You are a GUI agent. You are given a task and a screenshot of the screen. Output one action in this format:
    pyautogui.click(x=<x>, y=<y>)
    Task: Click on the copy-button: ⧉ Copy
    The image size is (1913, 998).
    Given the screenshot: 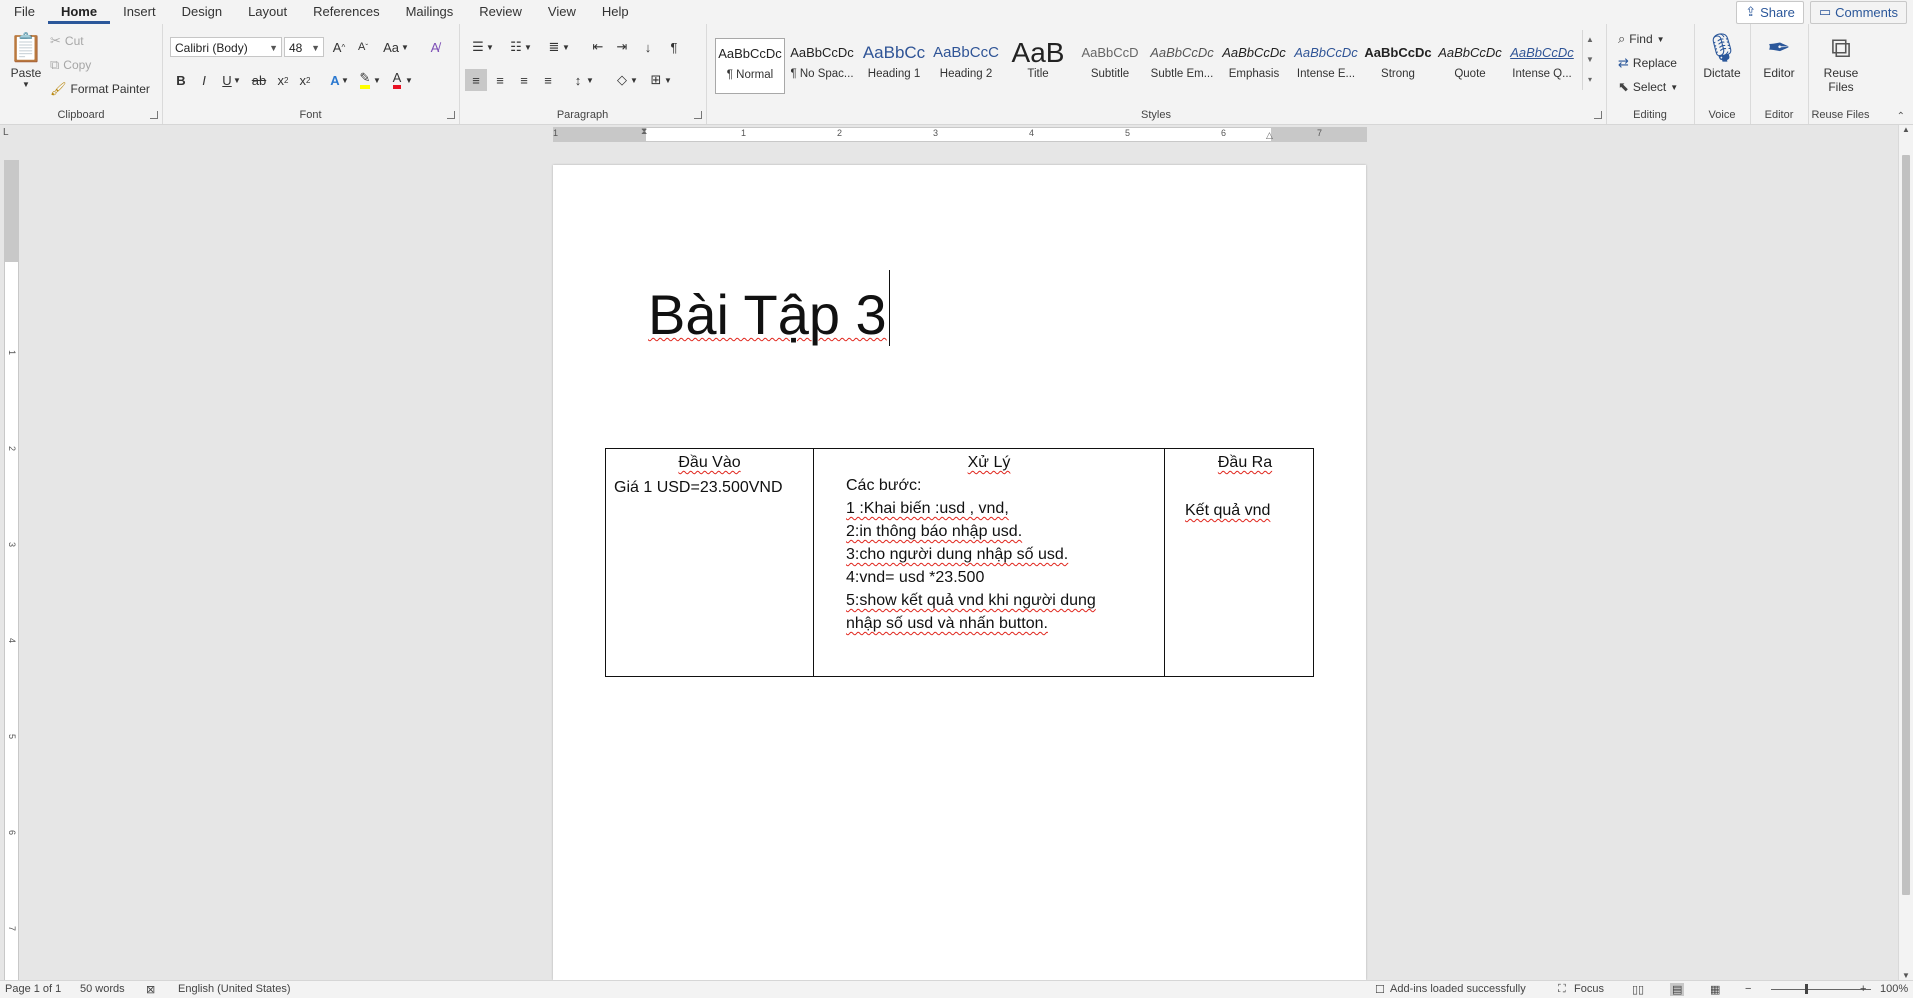 What is the action you would take?
    pyautogui.click(x=70, y=65)
    